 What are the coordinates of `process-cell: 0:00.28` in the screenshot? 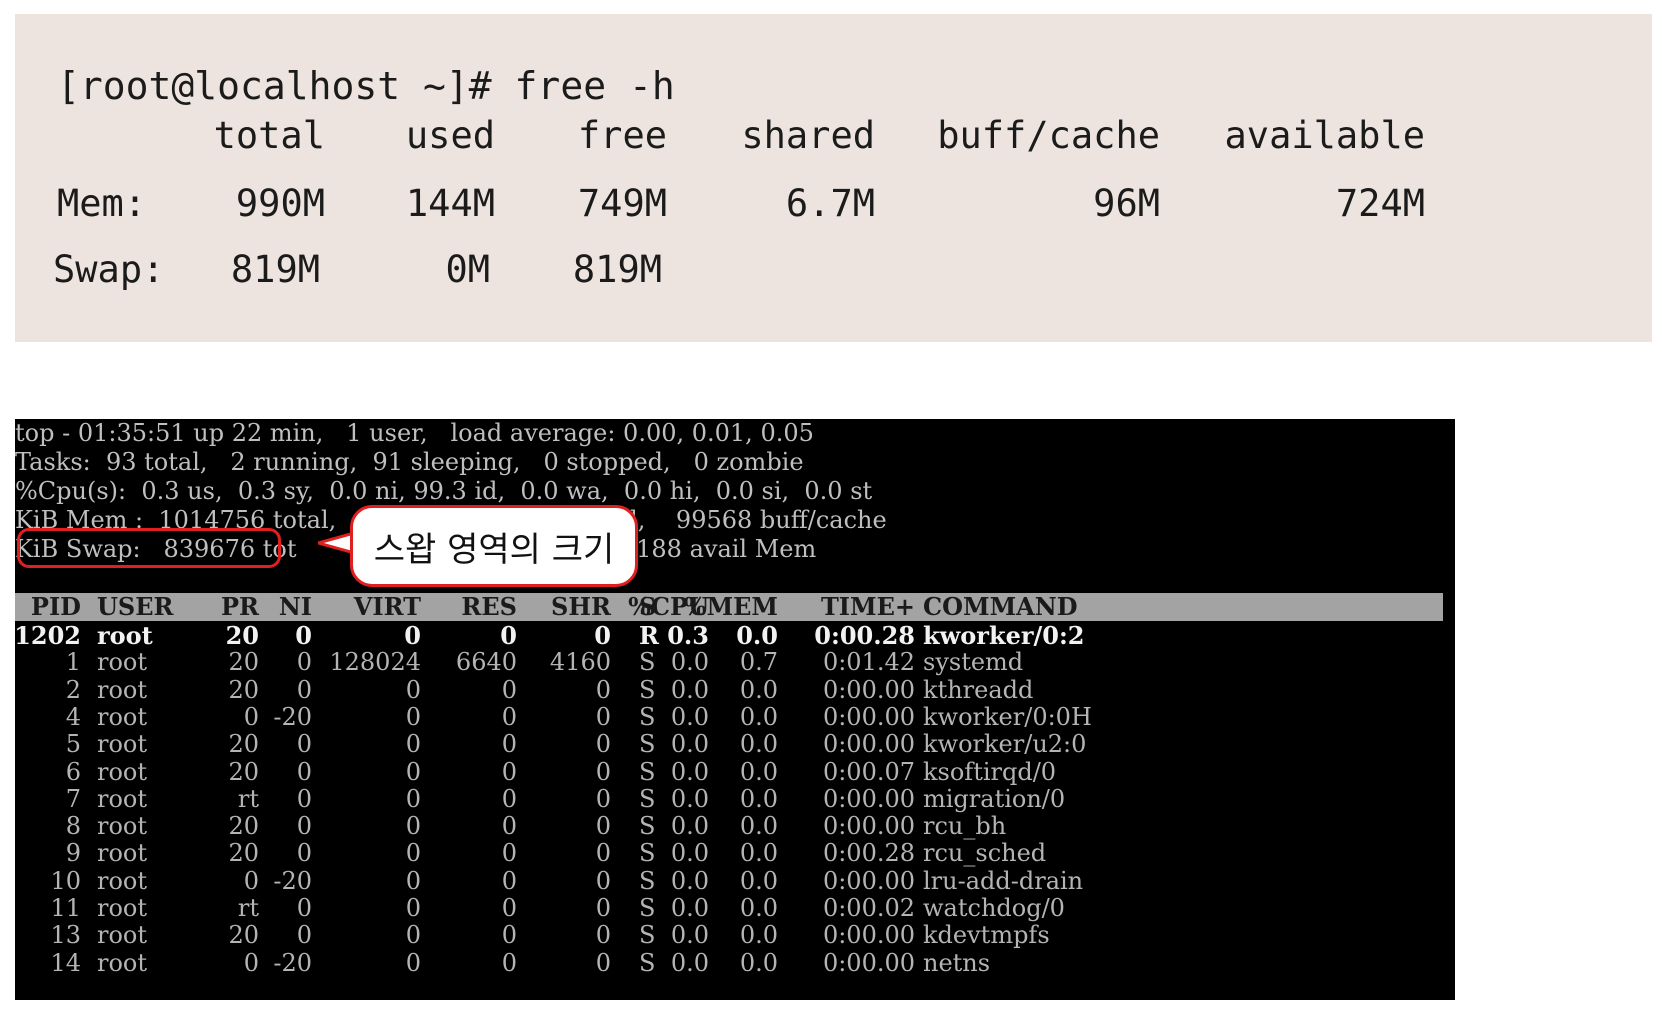 It's located at (868, 853).